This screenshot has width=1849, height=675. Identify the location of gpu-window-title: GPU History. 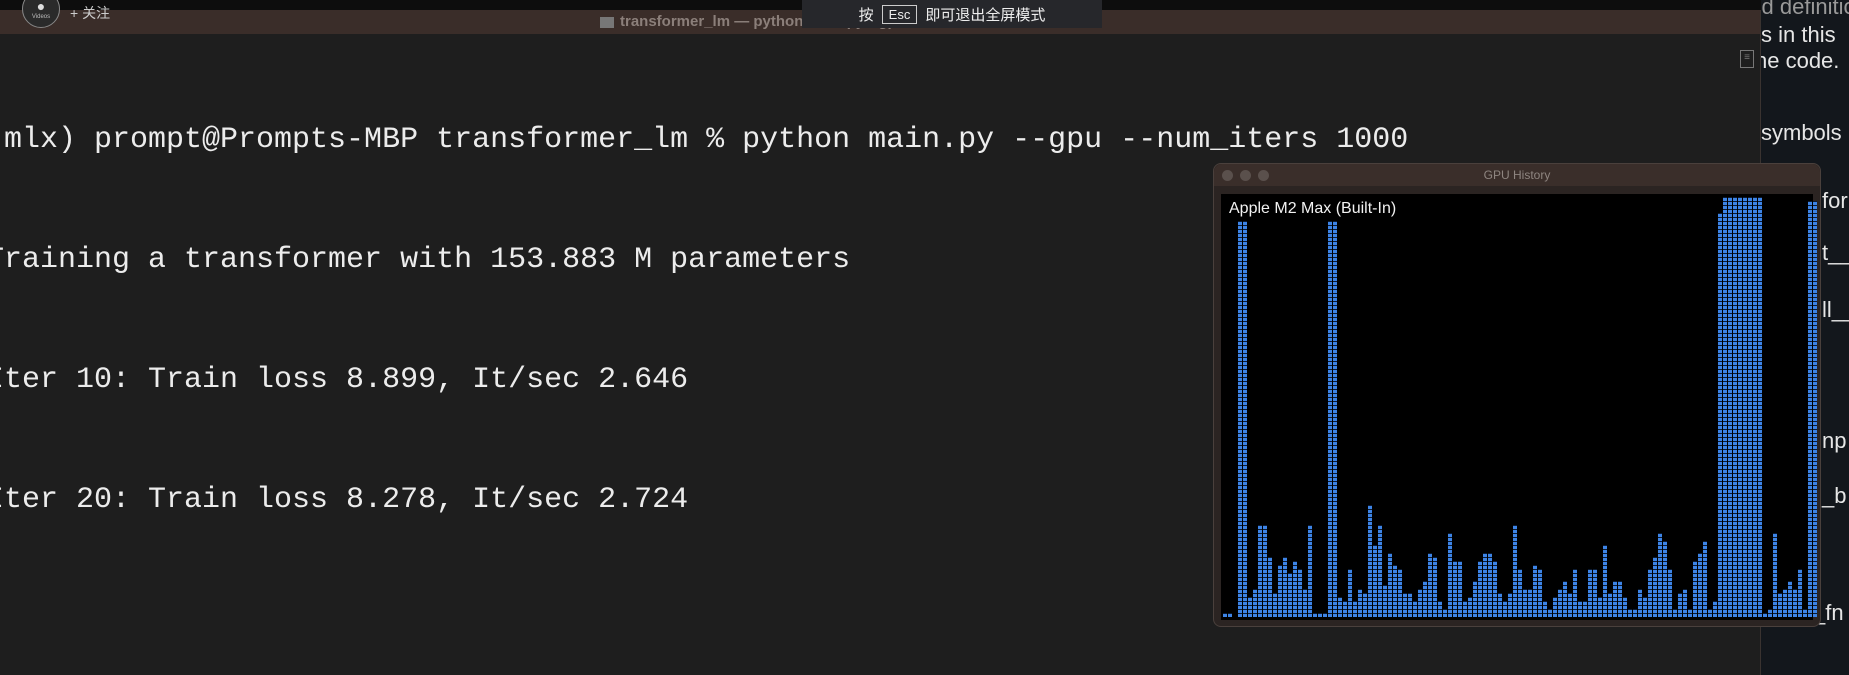
(1517, 175).